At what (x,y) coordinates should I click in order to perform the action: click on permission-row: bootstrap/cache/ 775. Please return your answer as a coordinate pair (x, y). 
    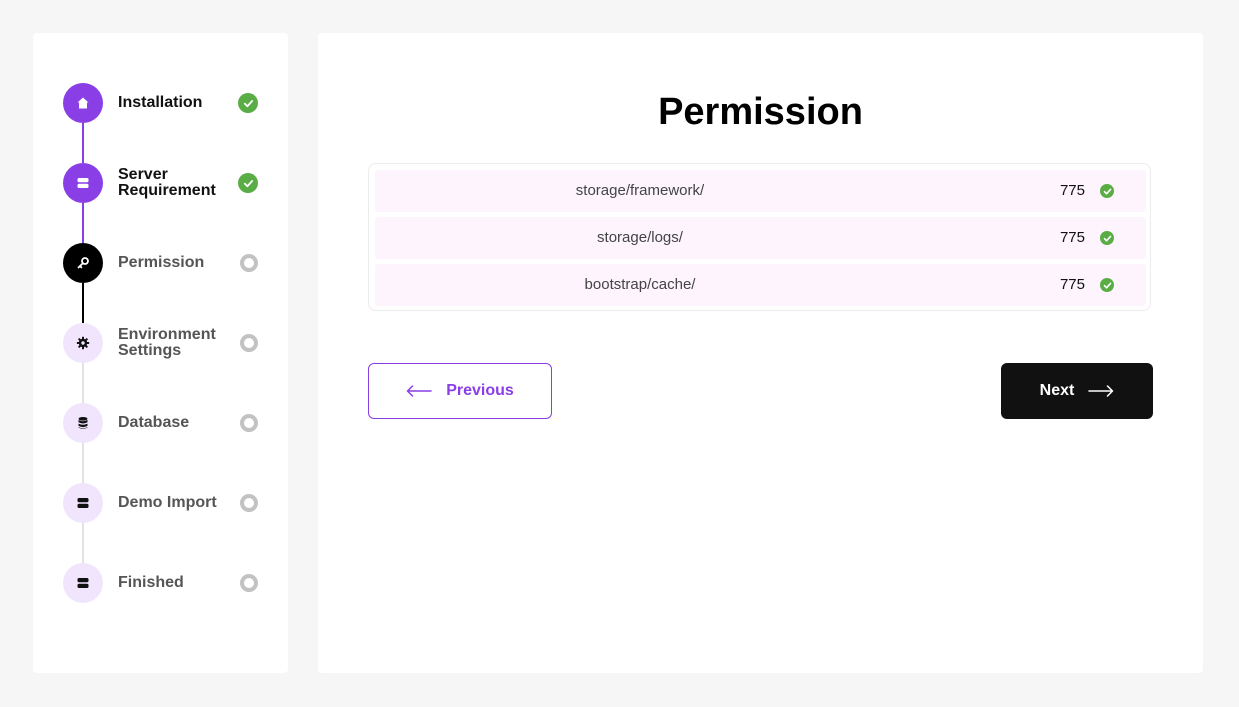
    Looking at the image, I should click on (760, 285).